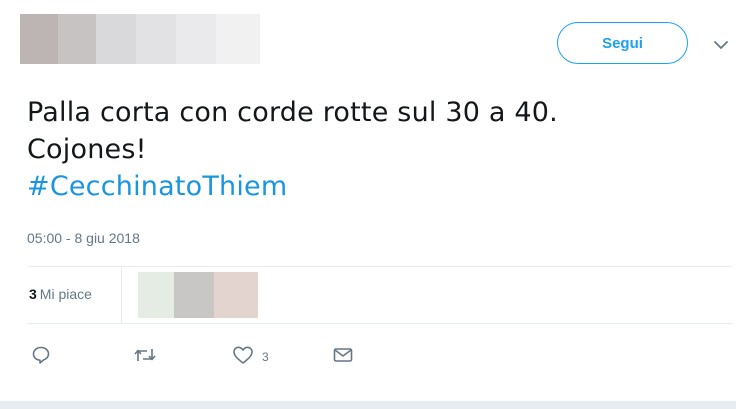 This screenshot has height=409, width=736. I want to click on tweet-text-line: Cojones!, so click(87, 149).